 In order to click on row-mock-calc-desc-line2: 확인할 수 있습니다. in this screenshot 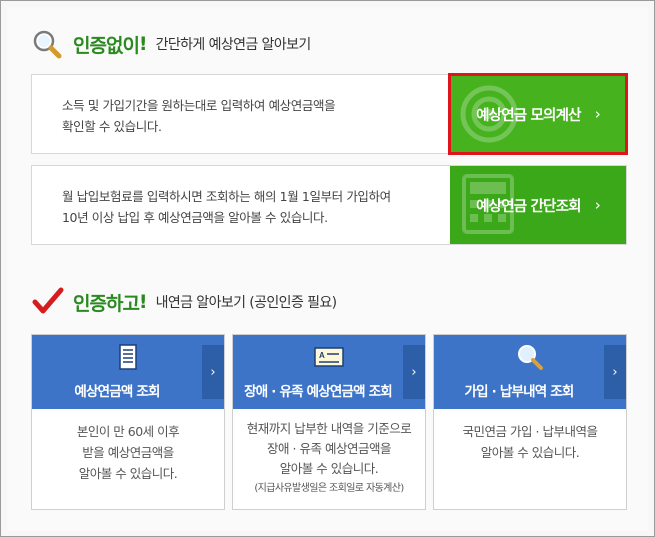, I will do `click(112, 126)`.